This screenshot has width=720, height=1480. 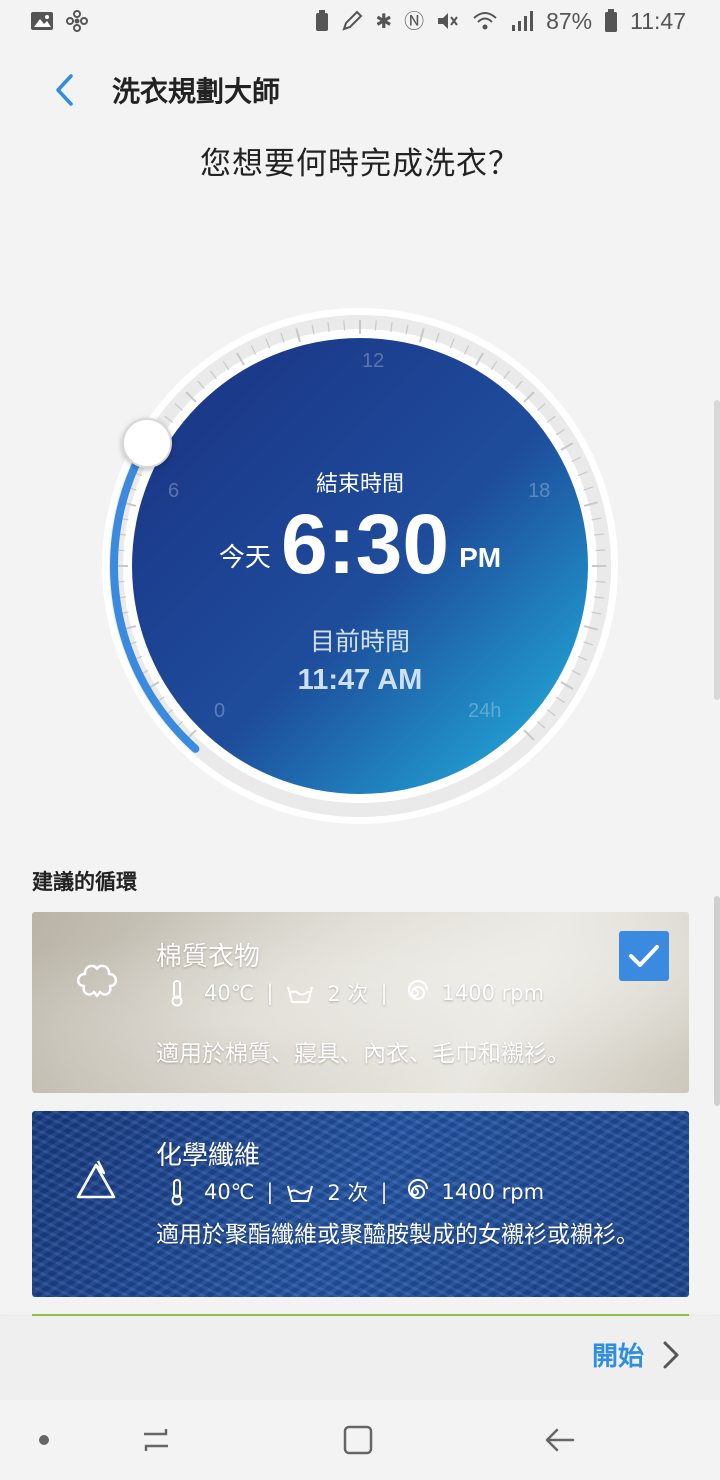 What do you see at coordinates (569, 20) in the screenshot?
I see `battery-percent: 87%` at bounding box center [569, 20].